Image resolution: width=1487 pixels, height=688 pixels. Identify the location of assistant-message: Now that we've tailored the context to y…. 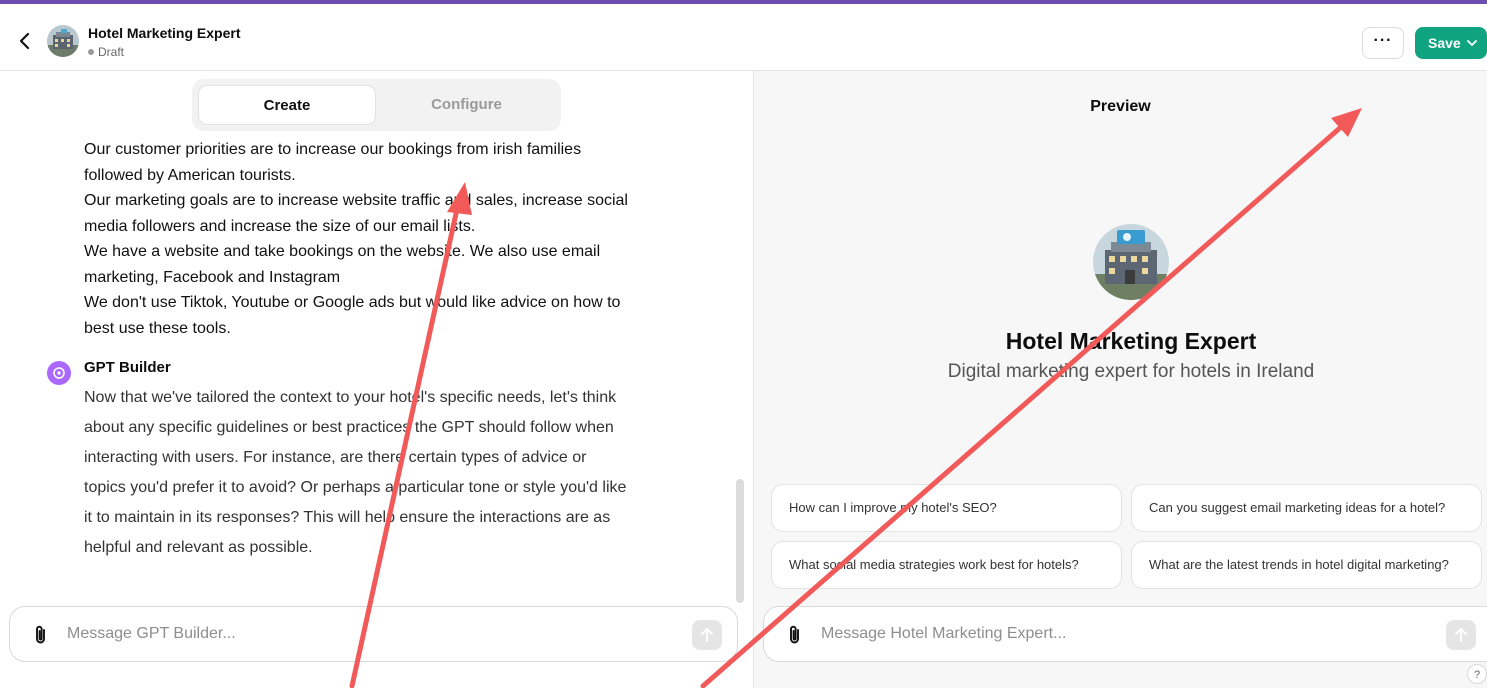
(355, 472).